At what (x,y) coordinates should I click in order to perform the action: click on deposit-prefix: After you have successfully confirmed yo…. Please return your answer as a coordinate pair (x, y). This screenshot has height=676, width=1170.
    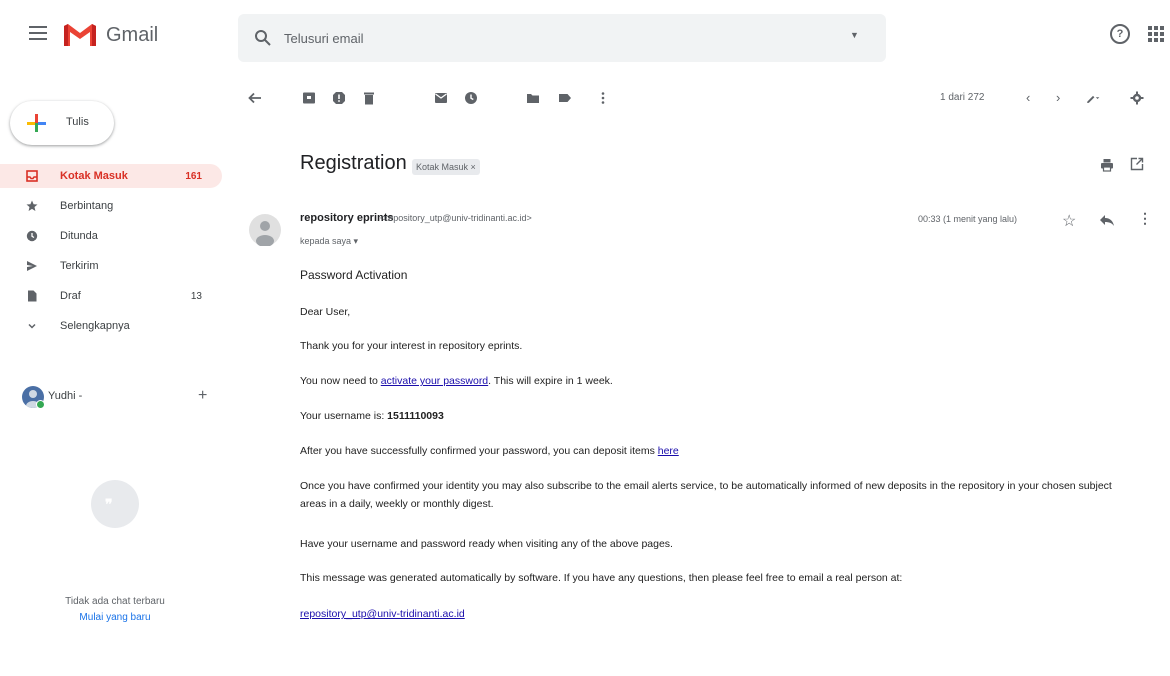
    Looking at the image, I should click on (479, 451).